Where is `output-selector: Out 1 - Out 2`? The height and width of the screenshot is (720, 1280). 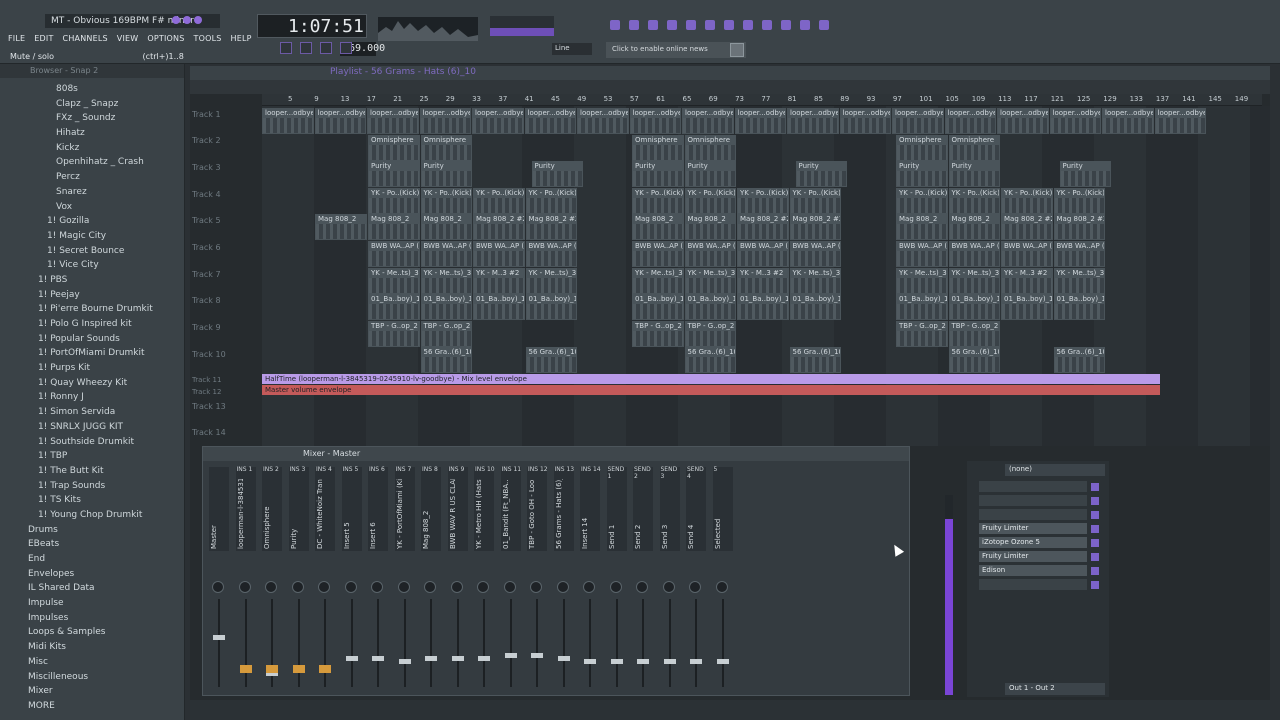
output-selector: Out 1 - Out 2 is located at coordinates (1055, 689).